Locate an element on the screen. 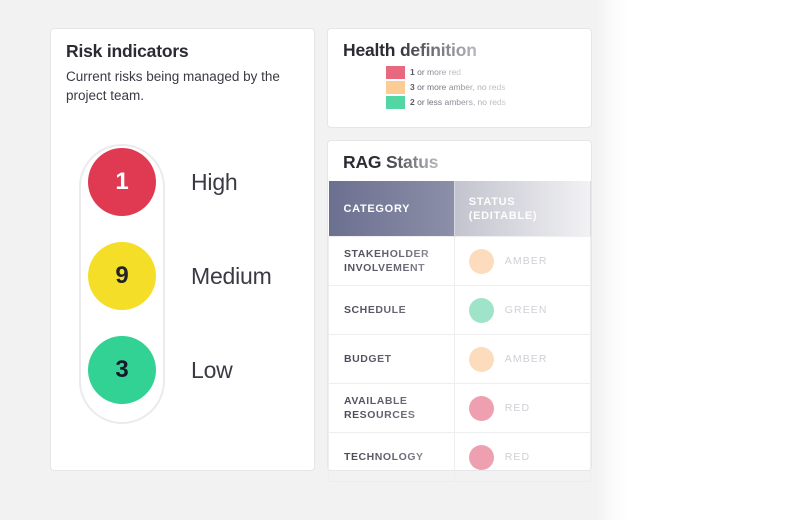 This screenshot has height=520, width=800. legend-text-red: or more red is located at coordinates (438, 72).